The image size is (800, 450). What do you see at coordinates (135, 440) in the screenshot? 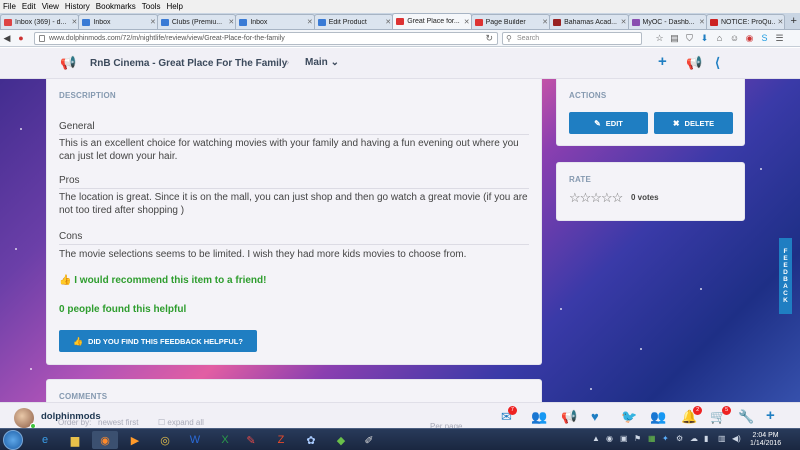
I see `media-player-icon: ▶` at bounding box center [135, 440].